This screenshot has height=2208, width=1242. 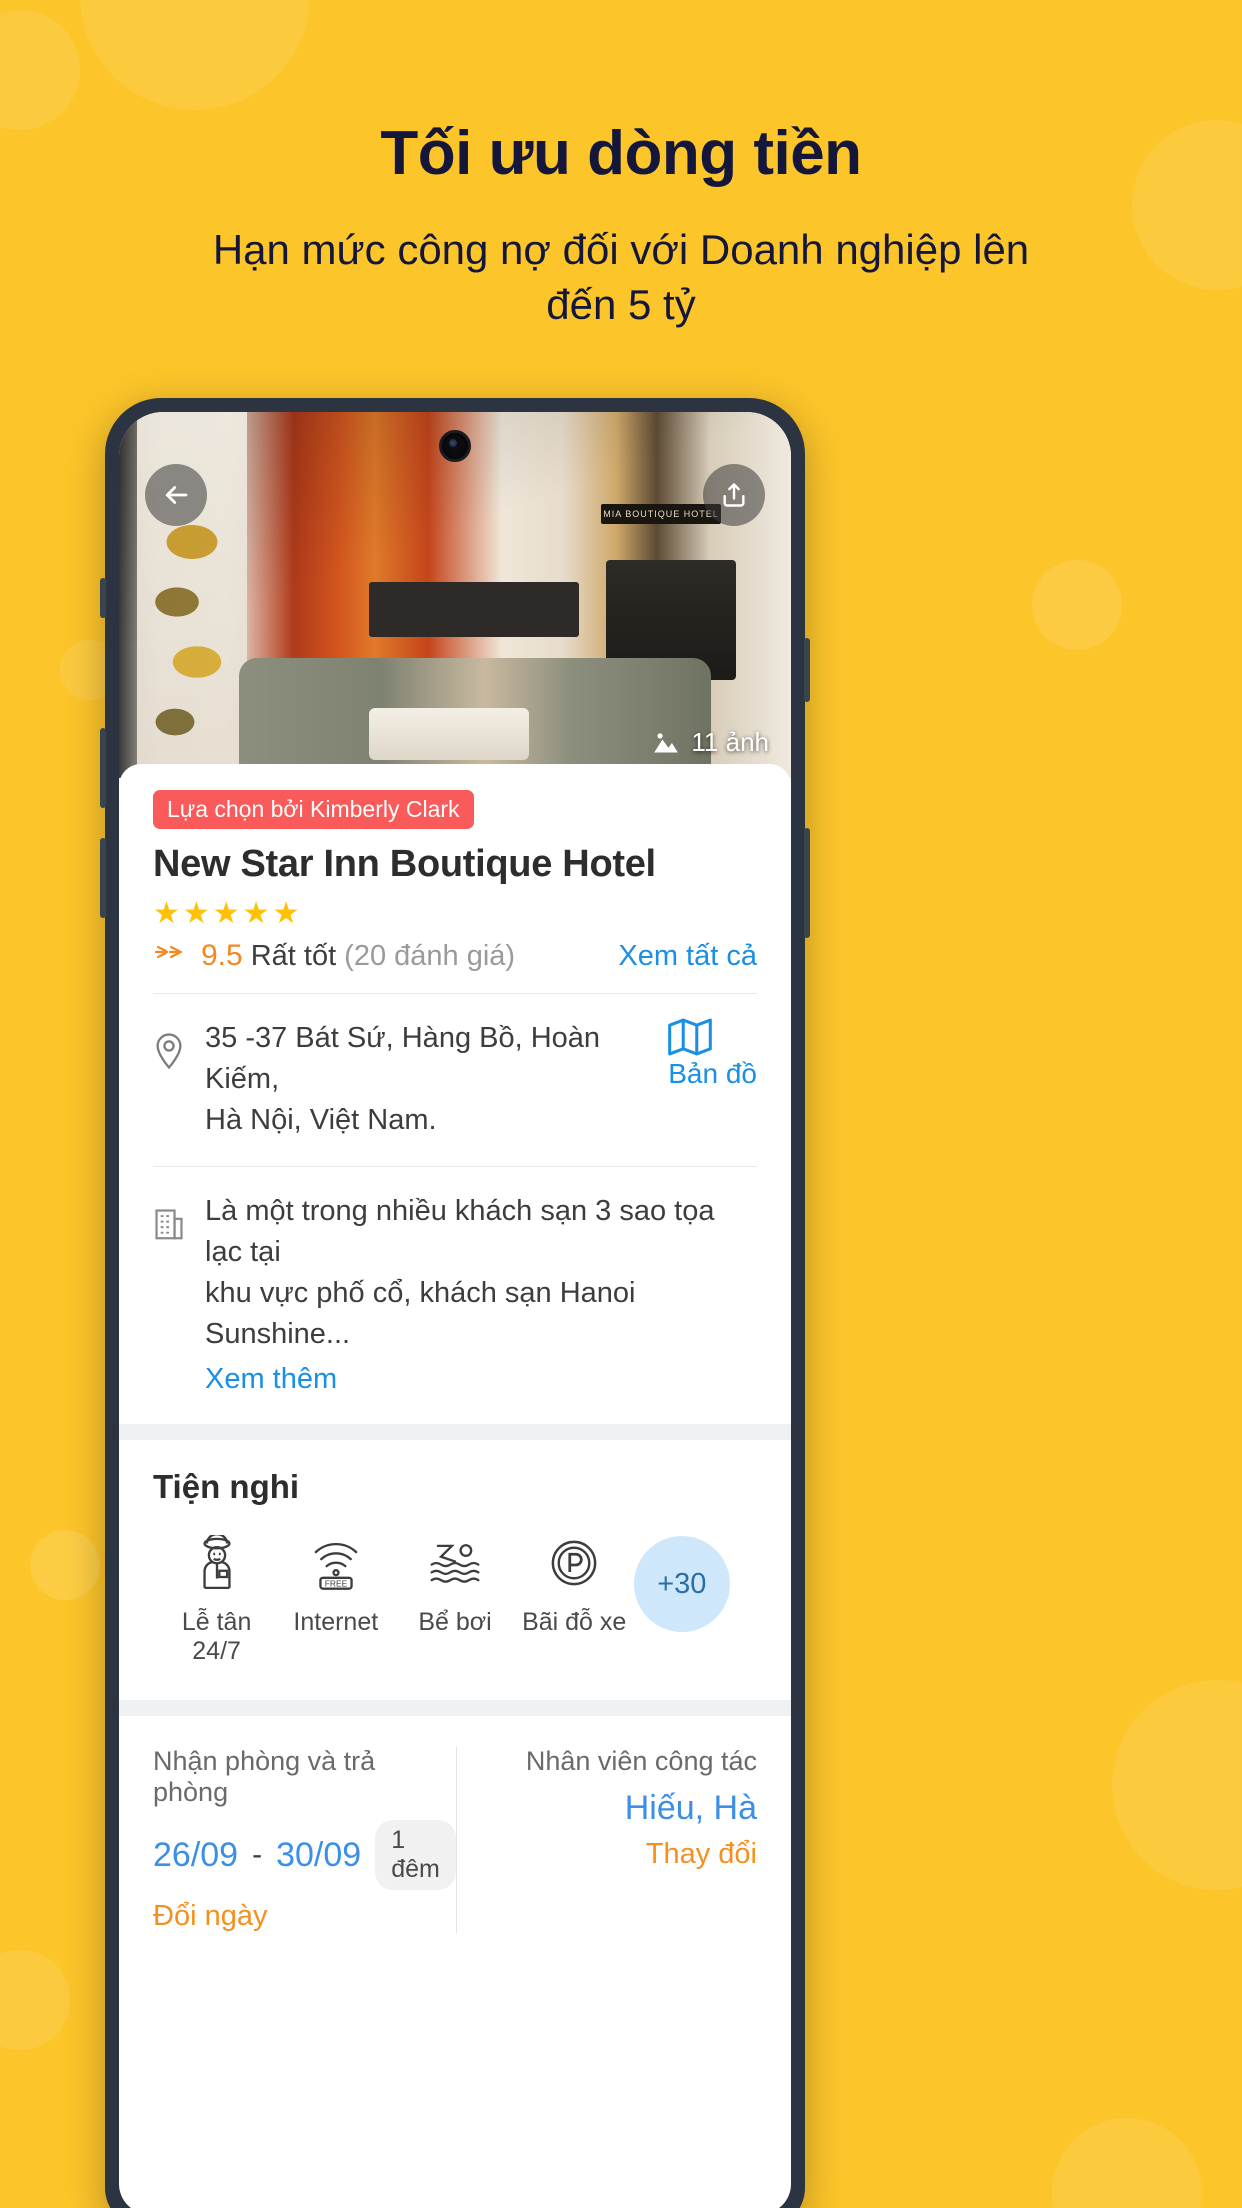 What do you see at coordinates (455, 1622) in the screenshot?
I see `amenity-label: Bể bơi` at bounding box center [455, 1622].